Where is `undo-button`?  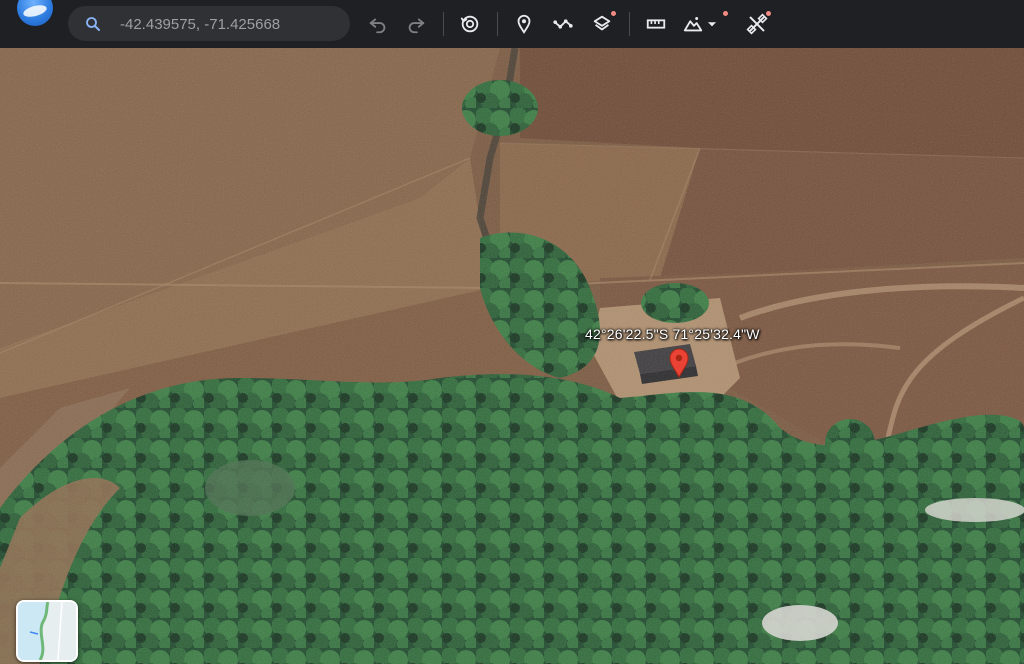 undo-button is located at coordinates (378, 24).